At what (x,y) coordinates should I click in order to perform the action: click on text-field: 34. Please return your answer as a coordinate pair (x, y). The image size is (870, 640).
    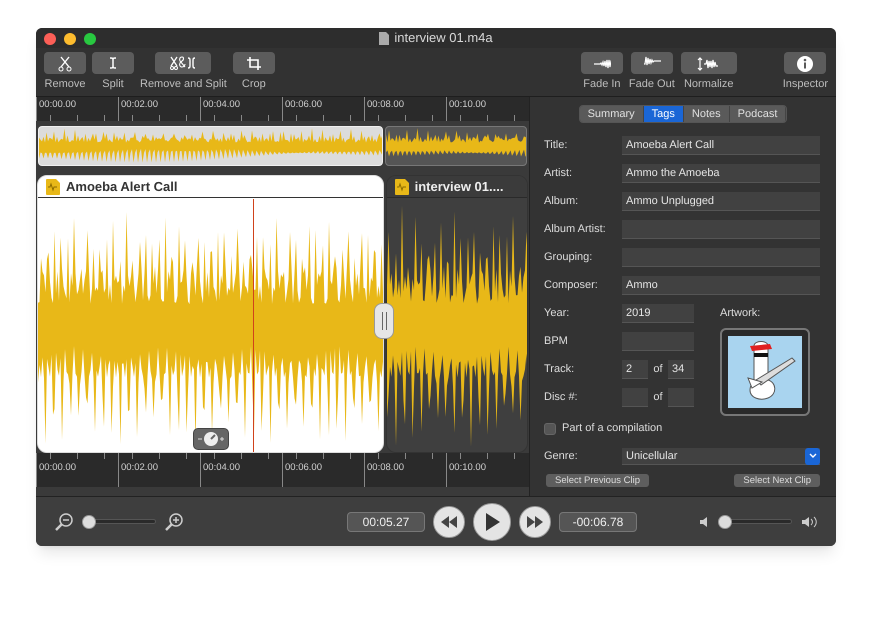
    Looking at the image, I should click on (681, 369).